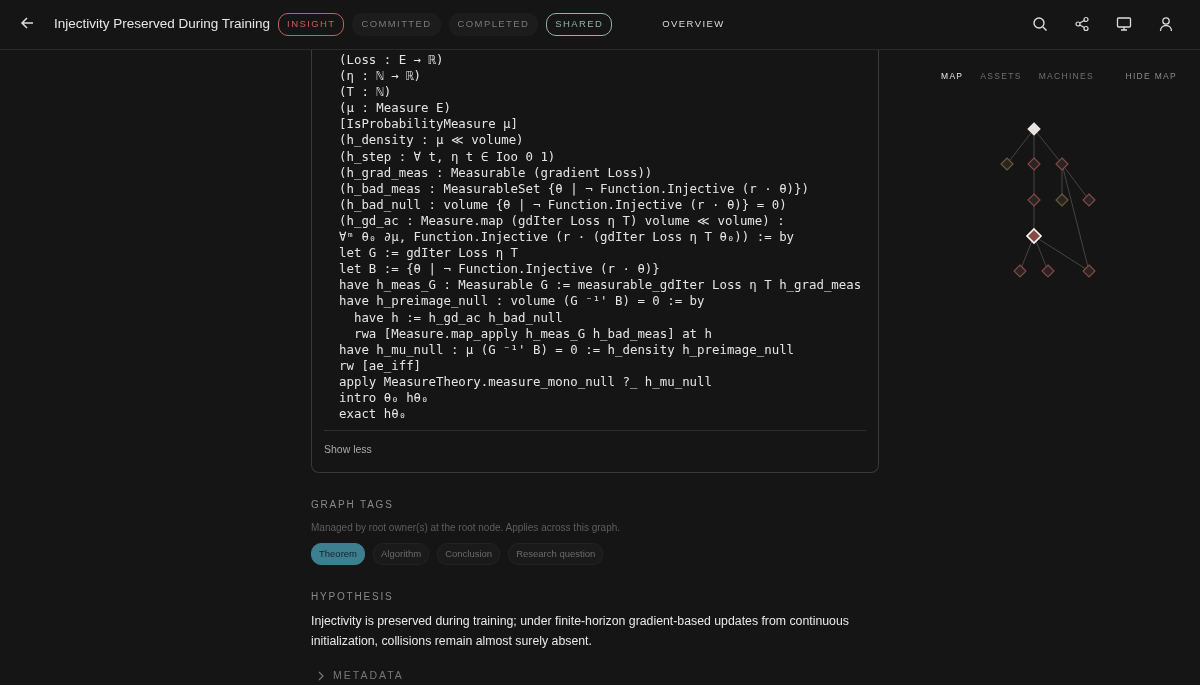 The width and height of the screenshot is (1200, 685). Describe the element at coordinates (384, 398) in the screenshot. I see `code-line: intro θ₀ hθ₀` at that location.